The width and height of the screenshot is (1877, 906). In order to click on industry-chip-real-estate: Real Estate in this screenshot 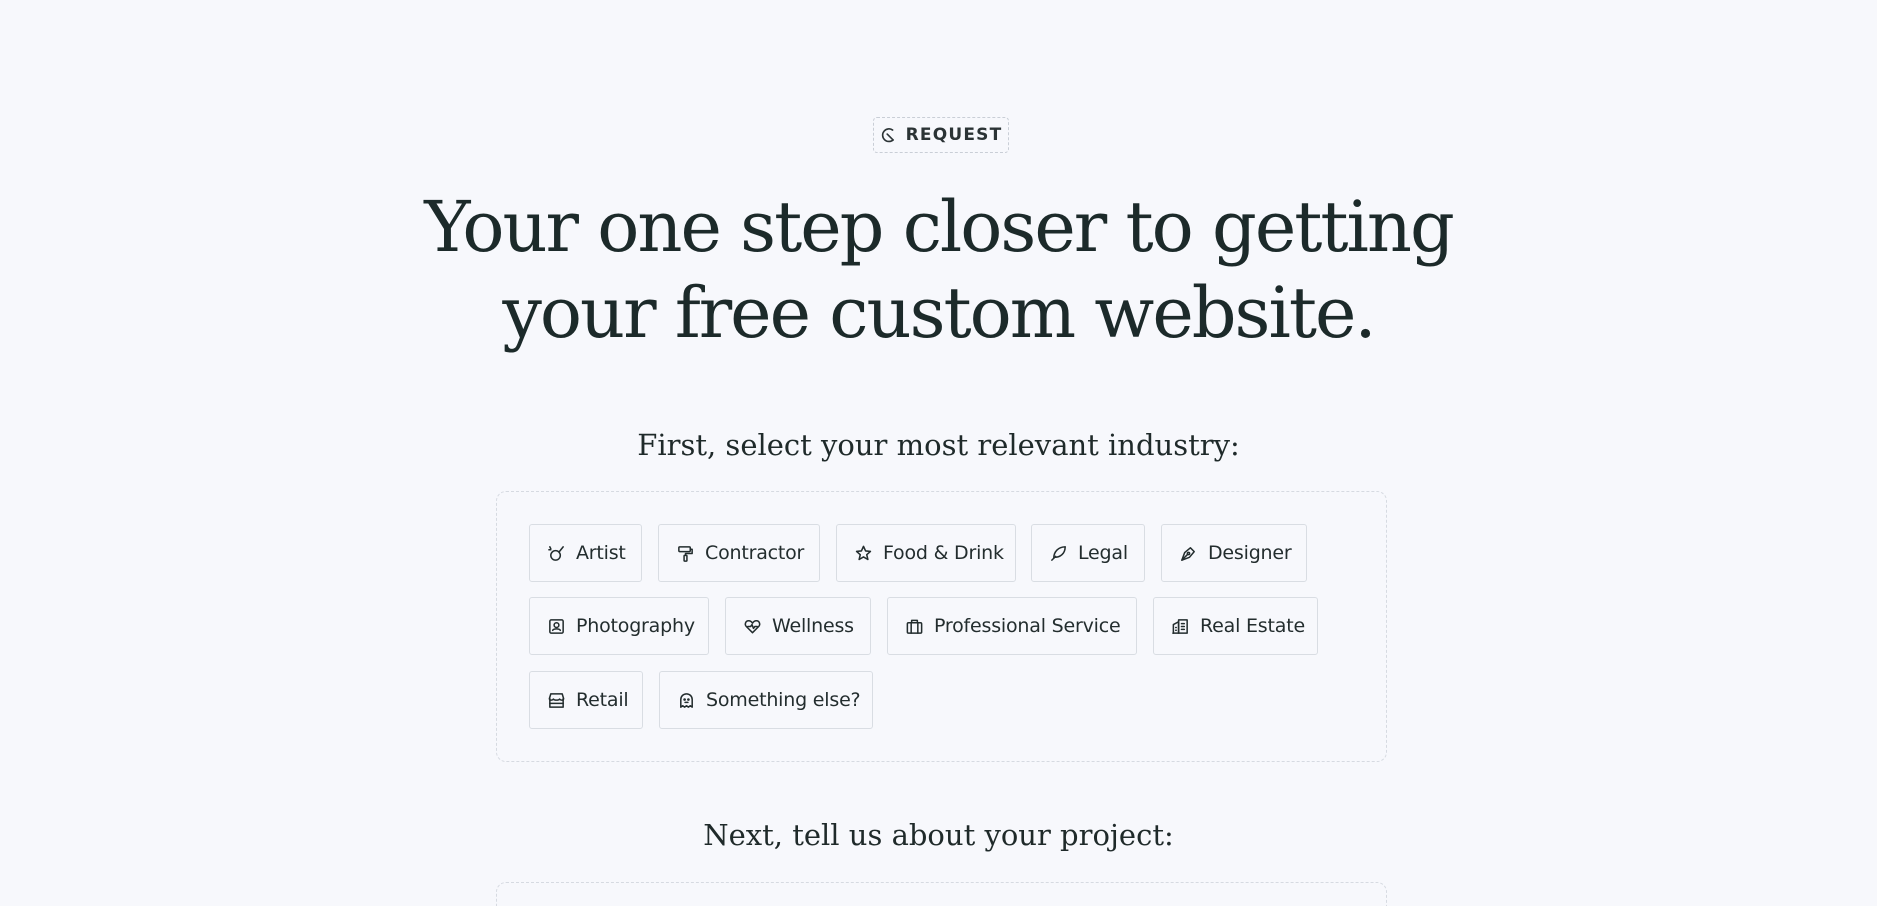, I will do `click(1235, 626)`.